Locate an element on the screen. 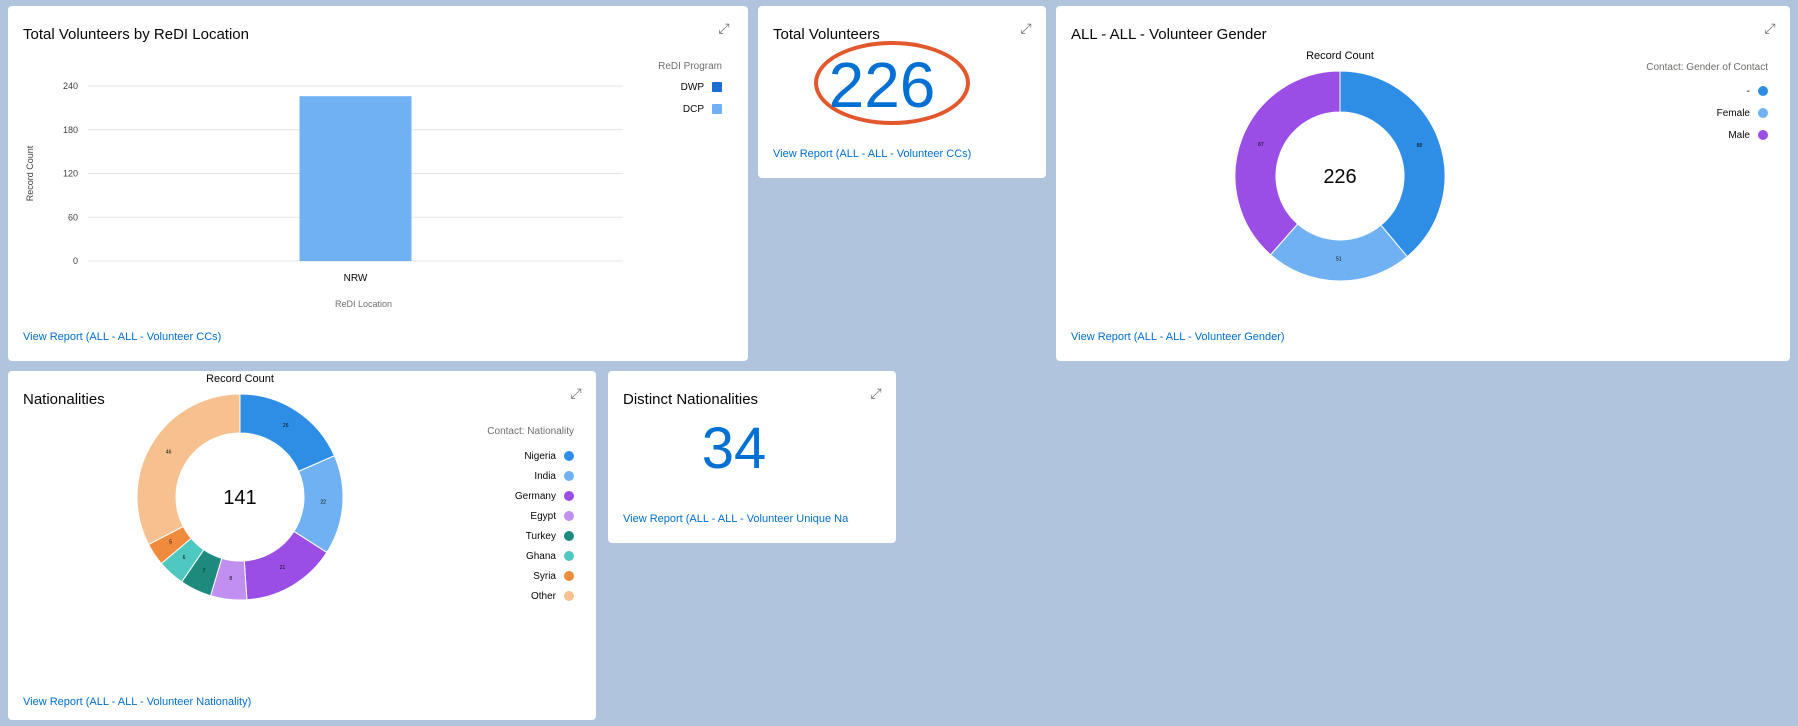 This screenshot has width=1798, height=726. bar-dcp is located at coordinates (355, 178).